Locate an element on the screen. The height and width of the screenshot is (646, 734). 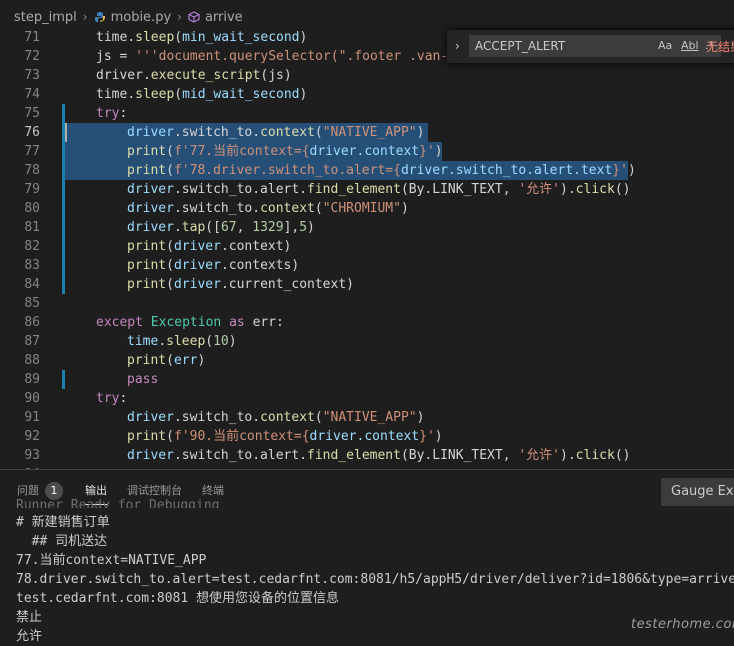
whole-word-icon: Abl is located at coordinates (690, 46).